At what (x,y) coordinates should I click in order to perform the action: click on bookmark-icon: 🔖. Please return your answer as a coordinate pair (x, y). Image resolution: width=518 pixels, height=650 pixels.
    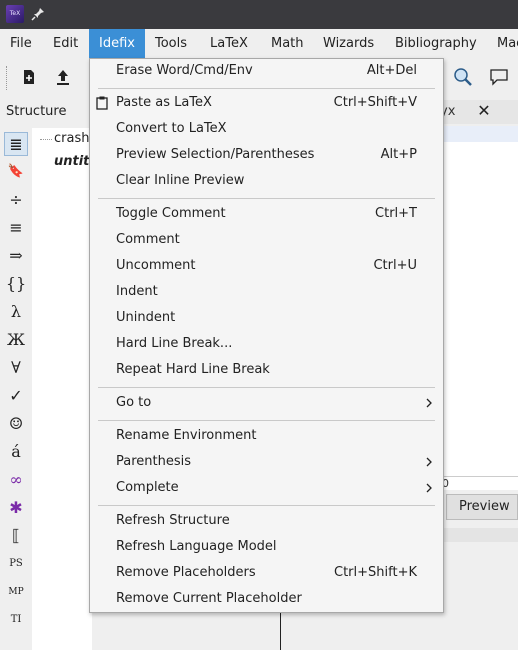
    Looking at the image, I should click on (16, 172).